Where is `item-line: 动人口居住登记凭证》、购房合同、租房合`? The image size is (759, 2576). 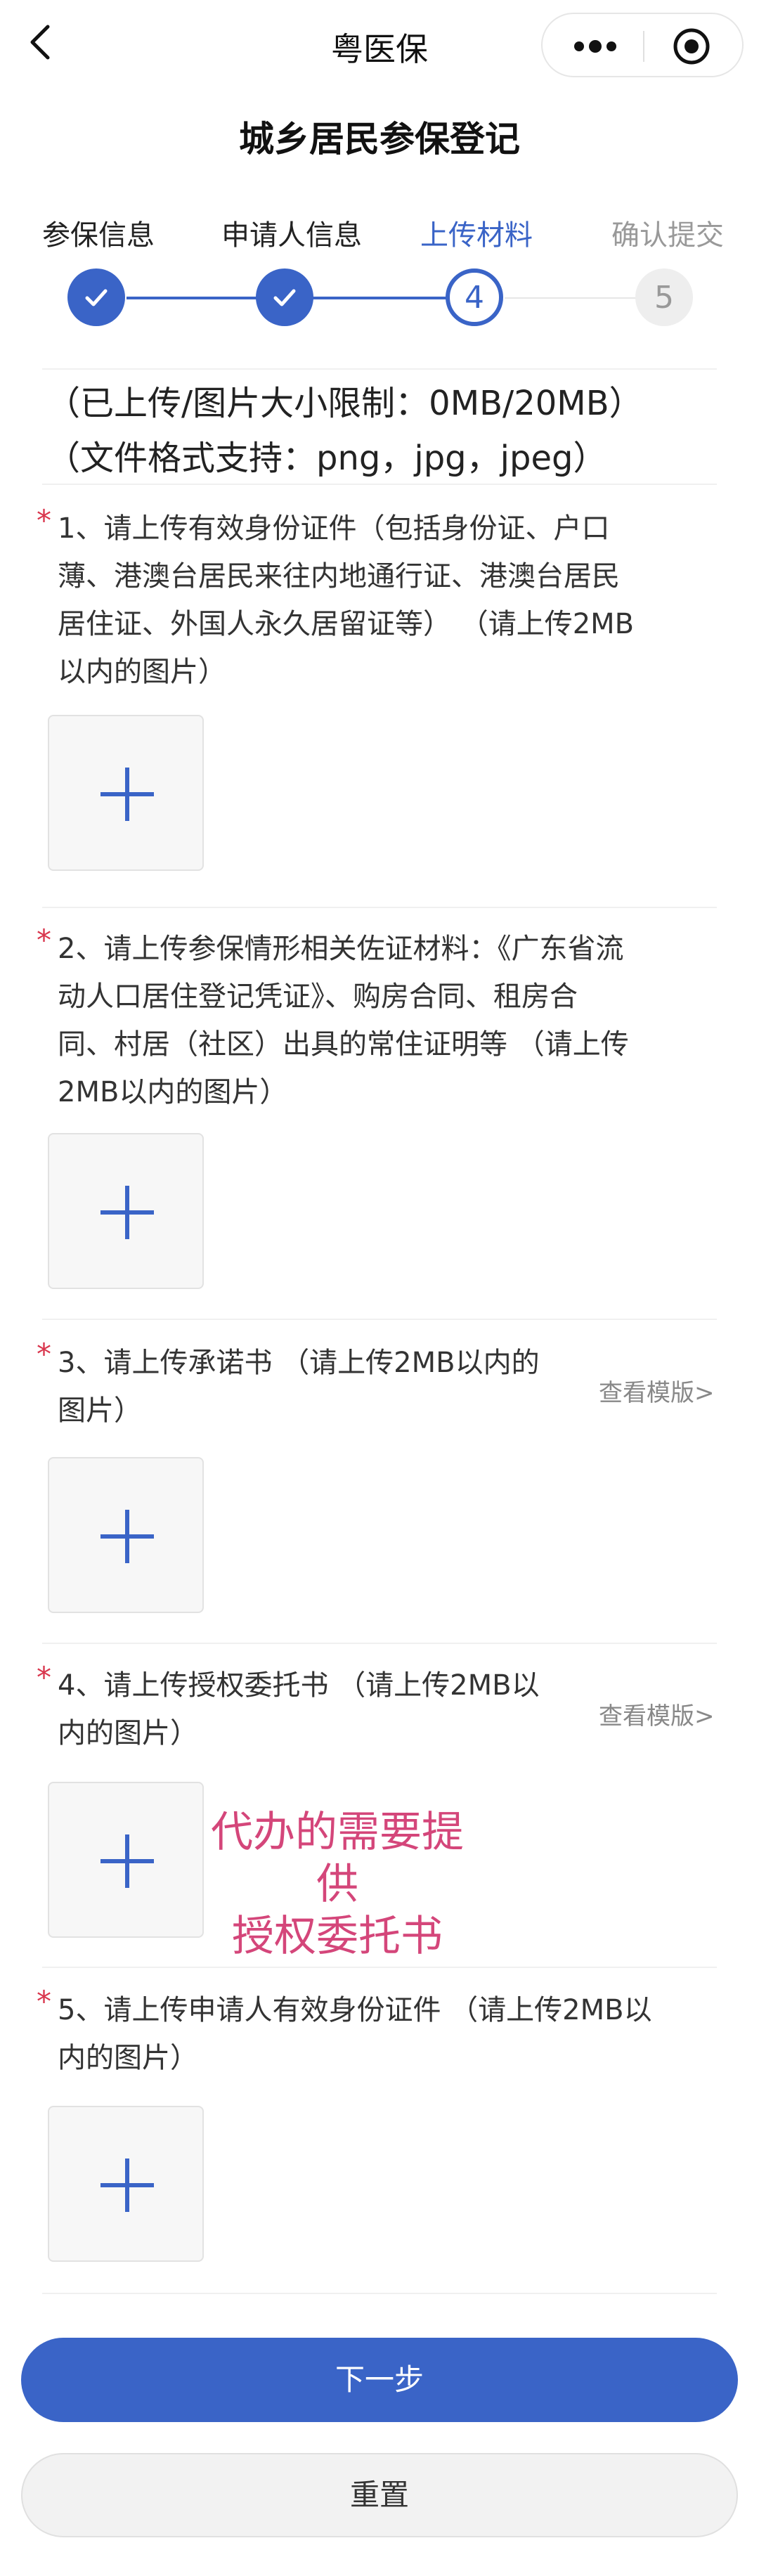
item-line: 动人口居住登记凭证》、购房合同、租房合 is located at coordinates (318, 997).